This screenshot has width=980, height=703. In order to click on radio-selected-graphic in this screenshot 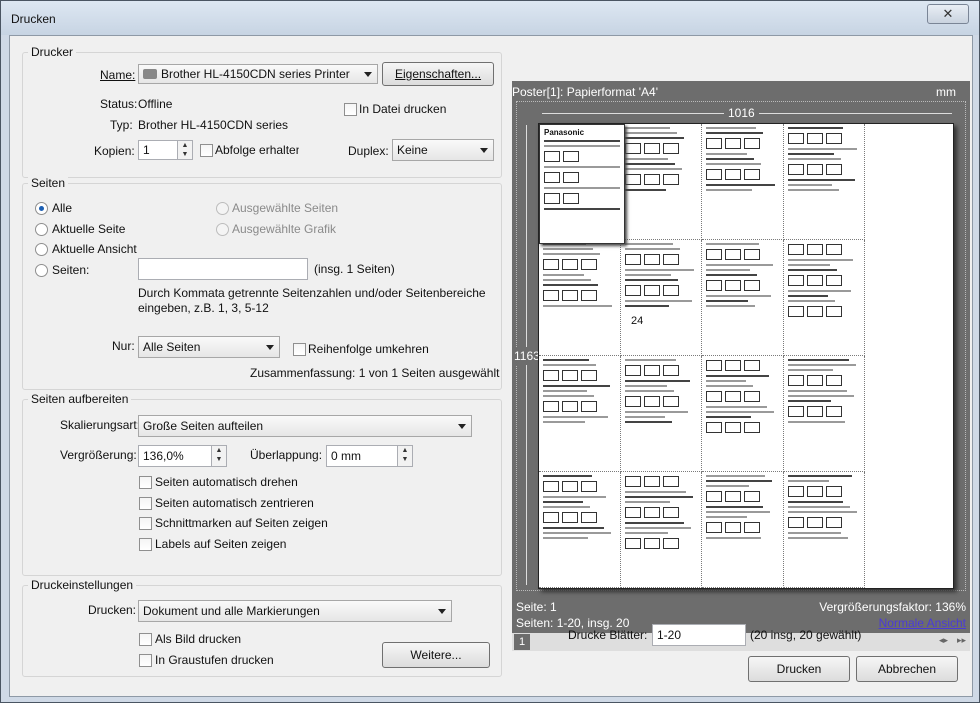, I will do `click(222, 229)`.